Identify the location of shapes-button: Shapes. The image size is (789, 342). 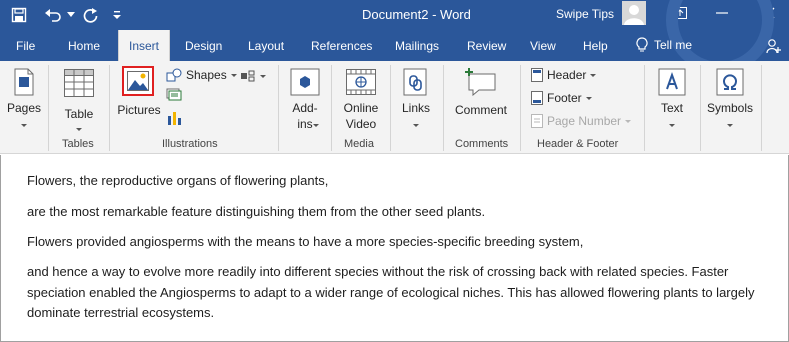
(201, 75).